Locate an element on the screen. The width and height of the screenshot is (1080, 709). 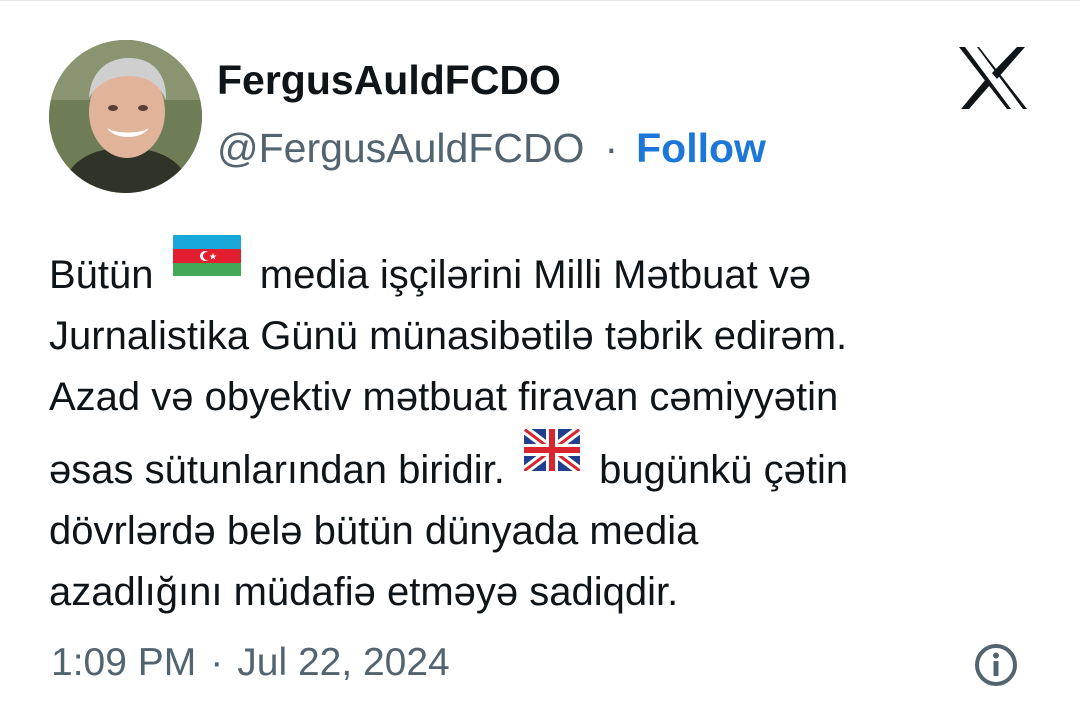
tweet-text-segment: media işçilərini Milli Mətbuat və is located at coordinates (535, 275).